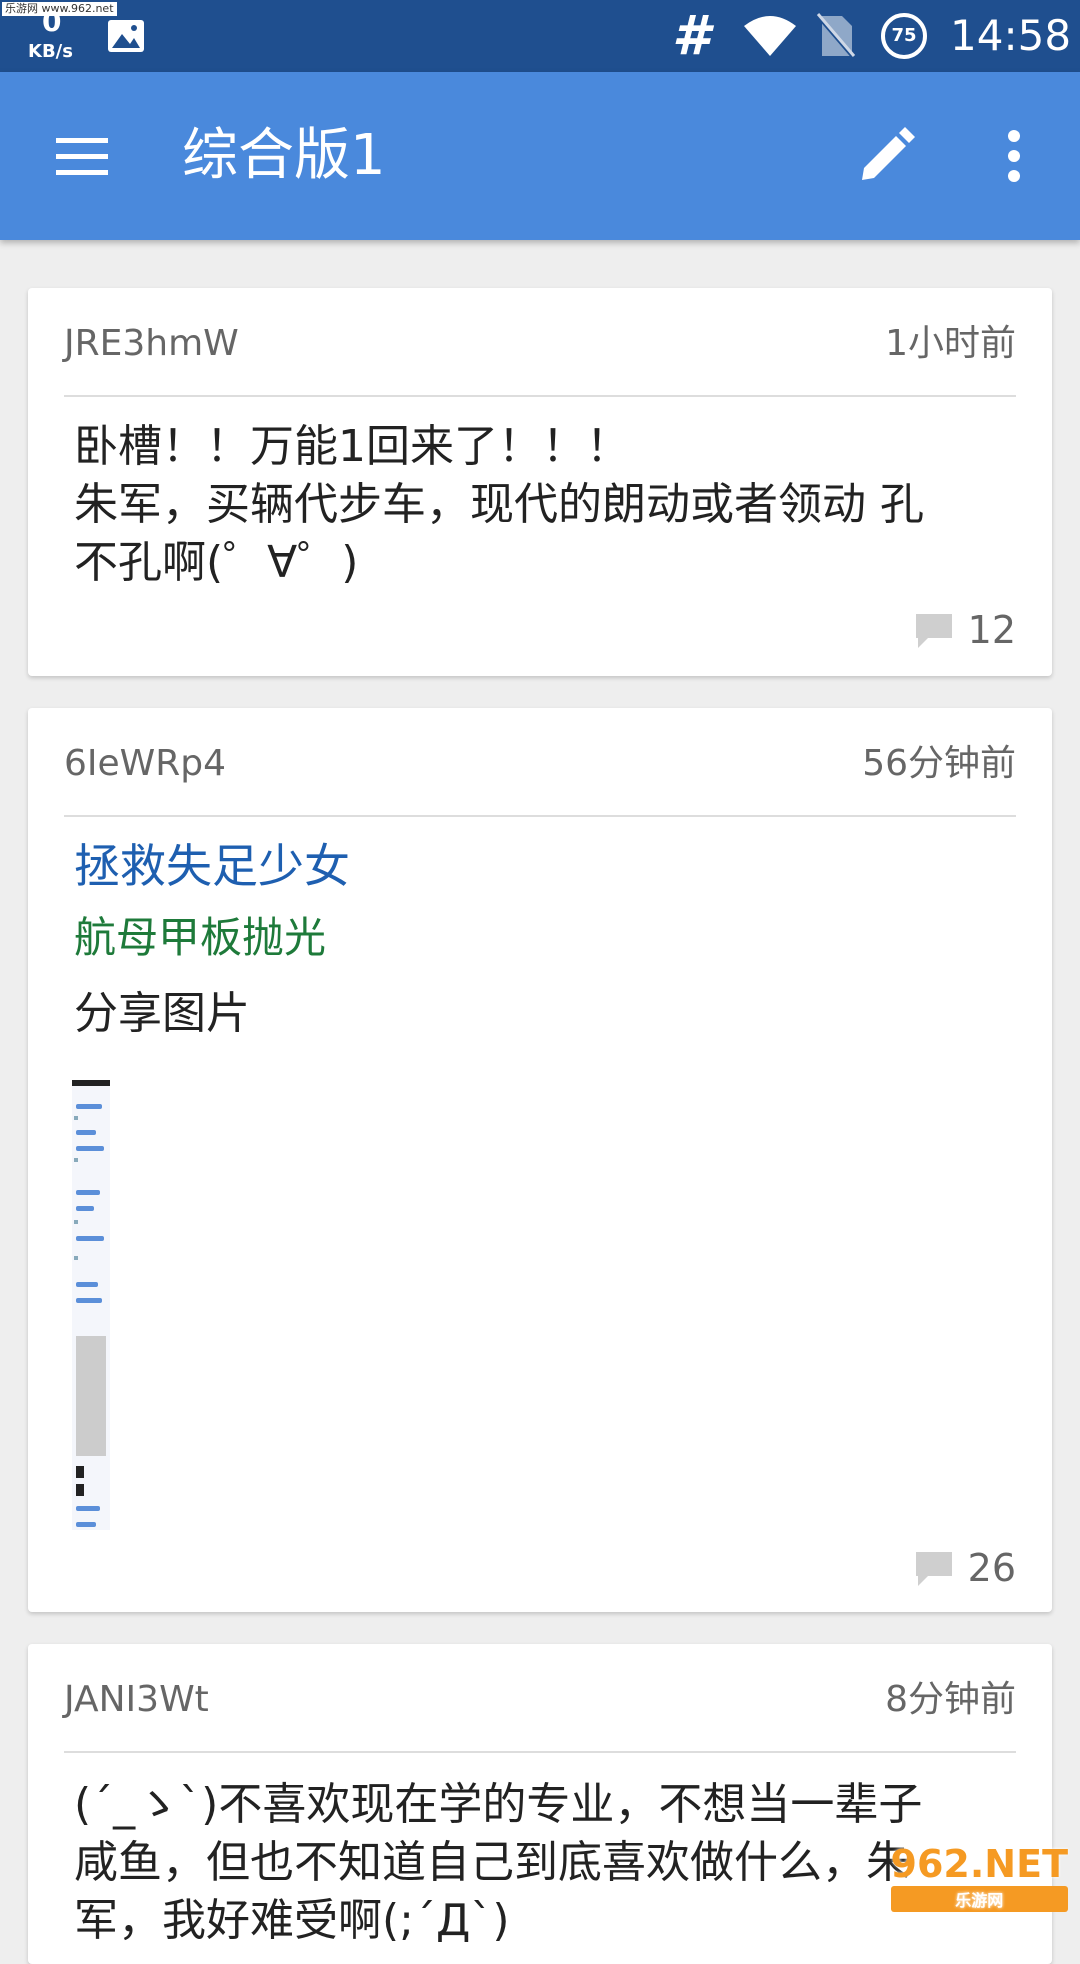  I want to click on edit-icon, so click(886, 156).